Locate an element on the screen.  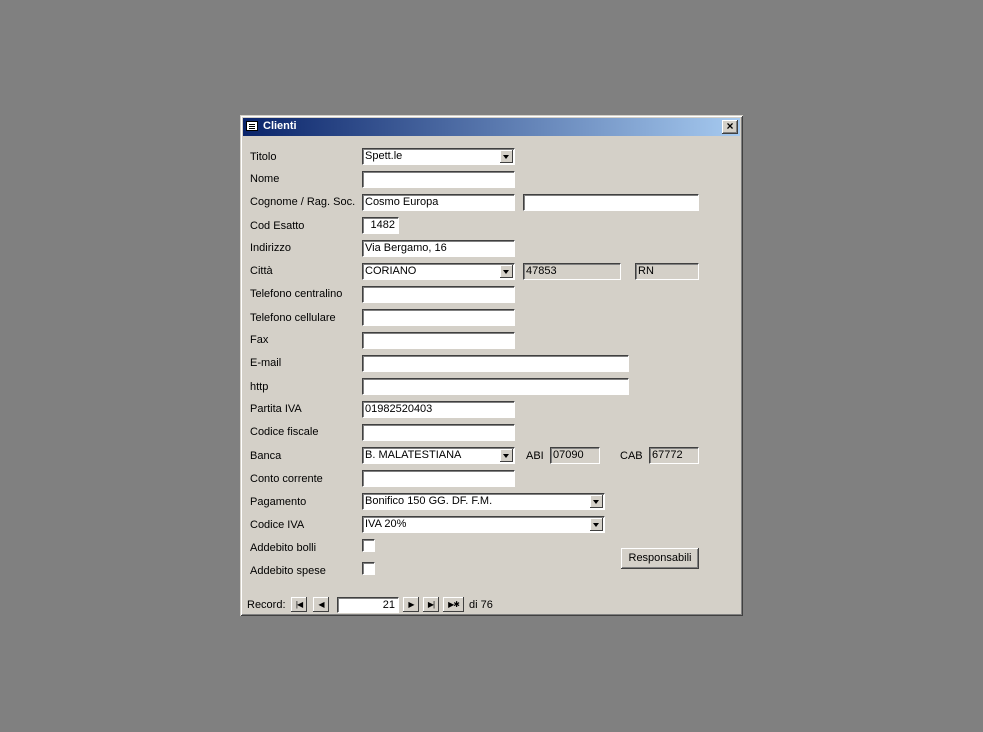
indirizzo-label: Indirizzo is located at coordinates (270, 248).